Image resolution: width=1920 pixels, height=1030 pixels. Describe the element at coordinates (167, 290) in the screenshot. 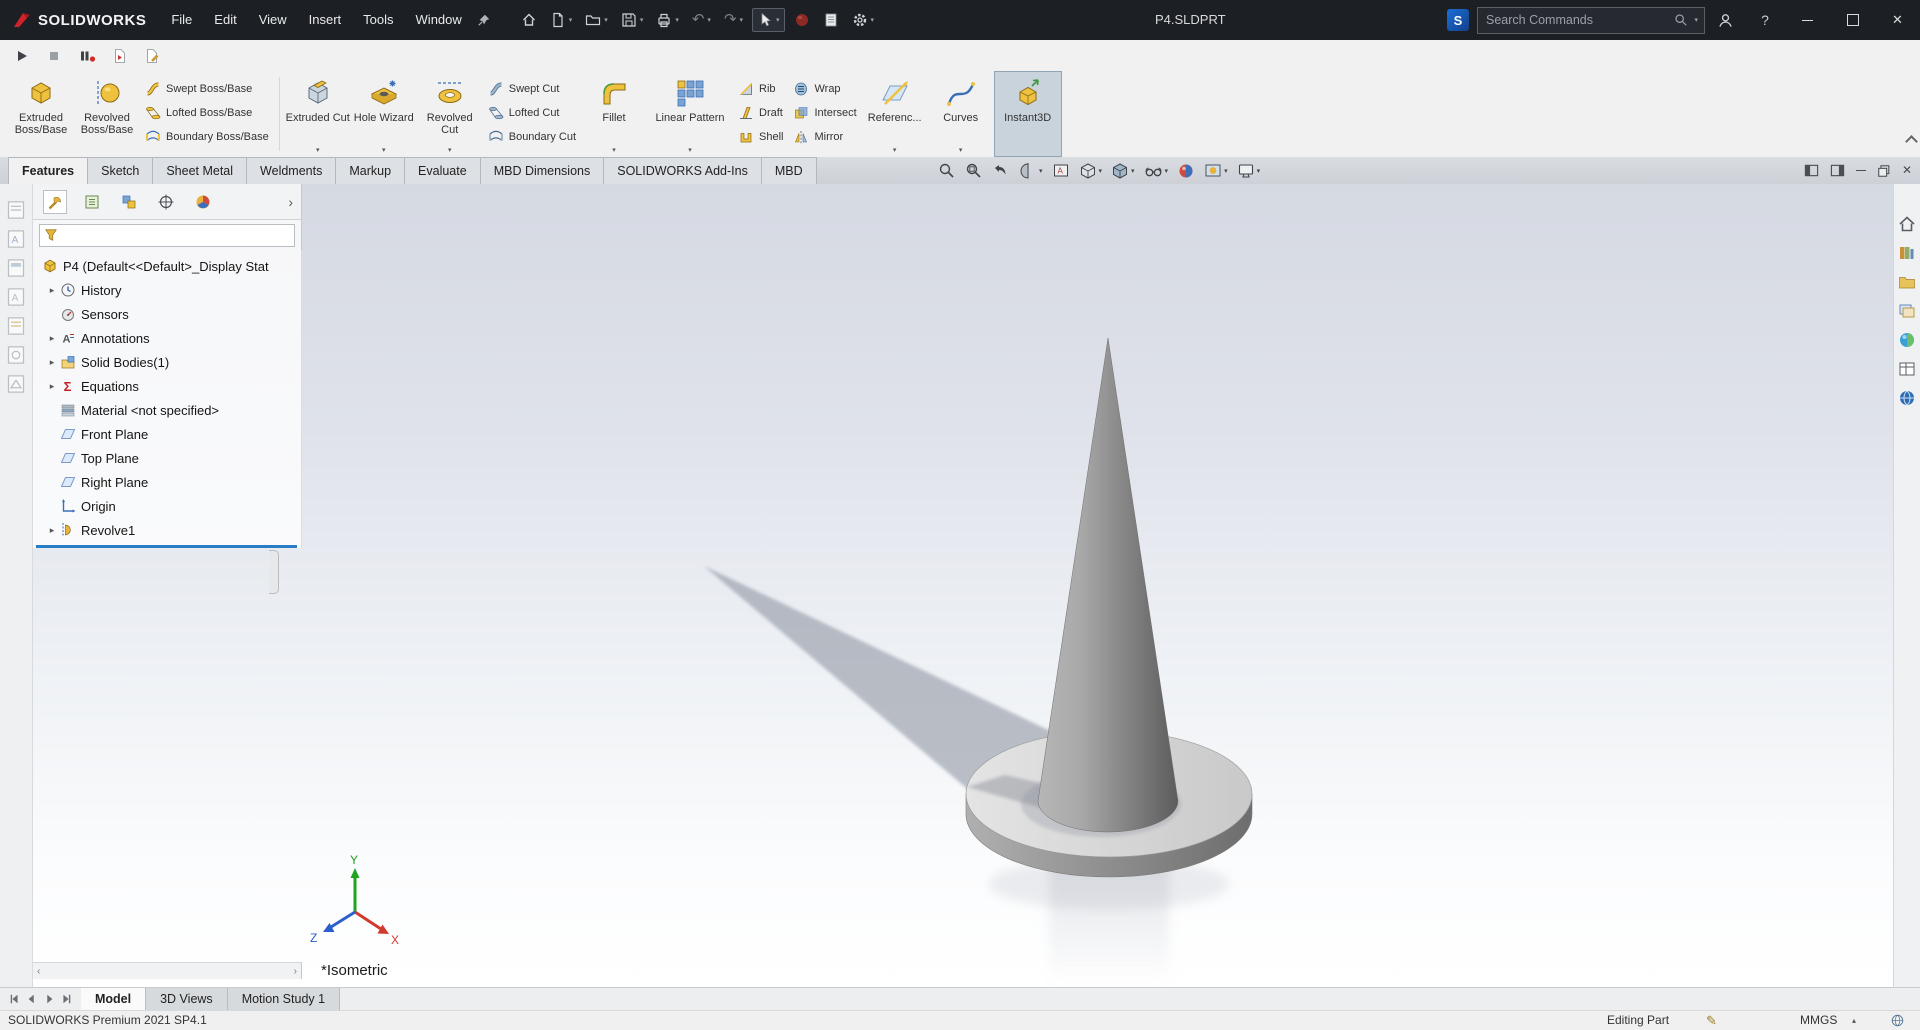

I see `tree-item-history: ▸ History` at that location.